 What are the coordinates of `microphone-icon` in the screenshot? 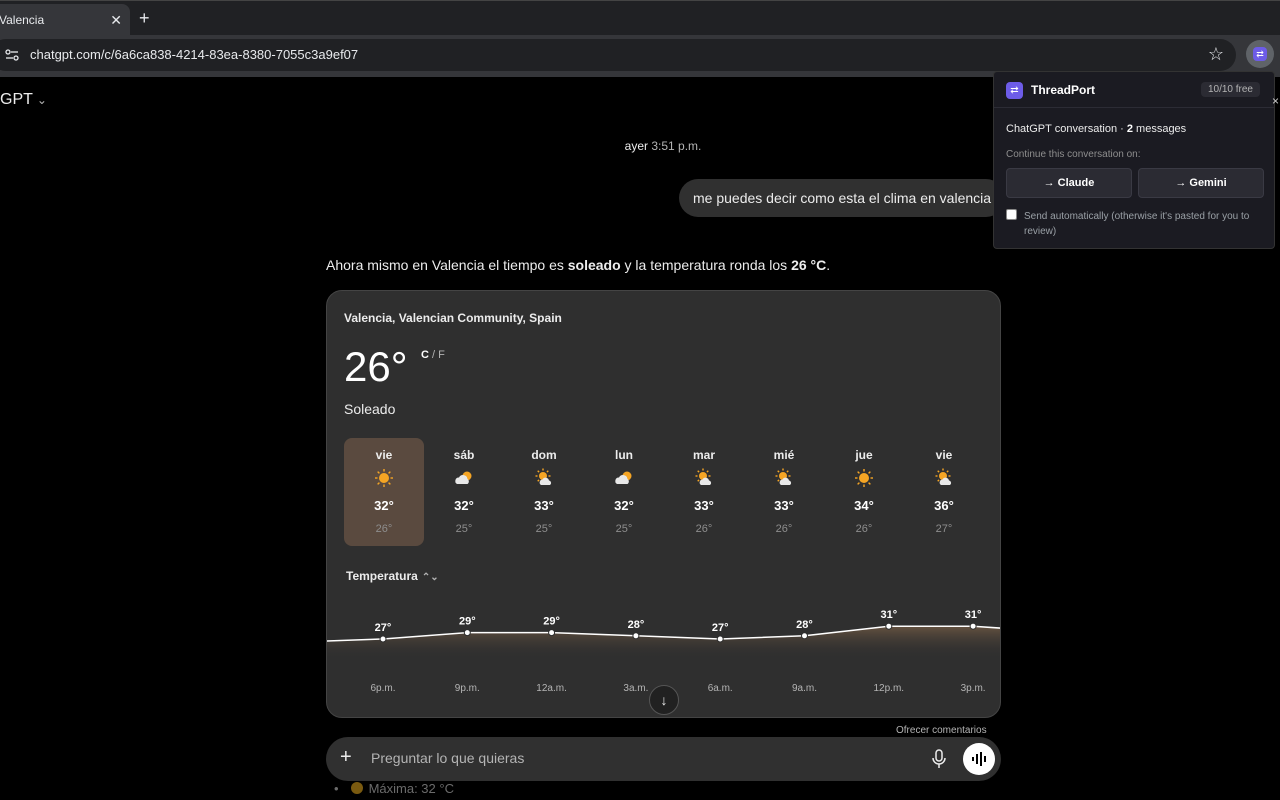 It's located at (939, 759).